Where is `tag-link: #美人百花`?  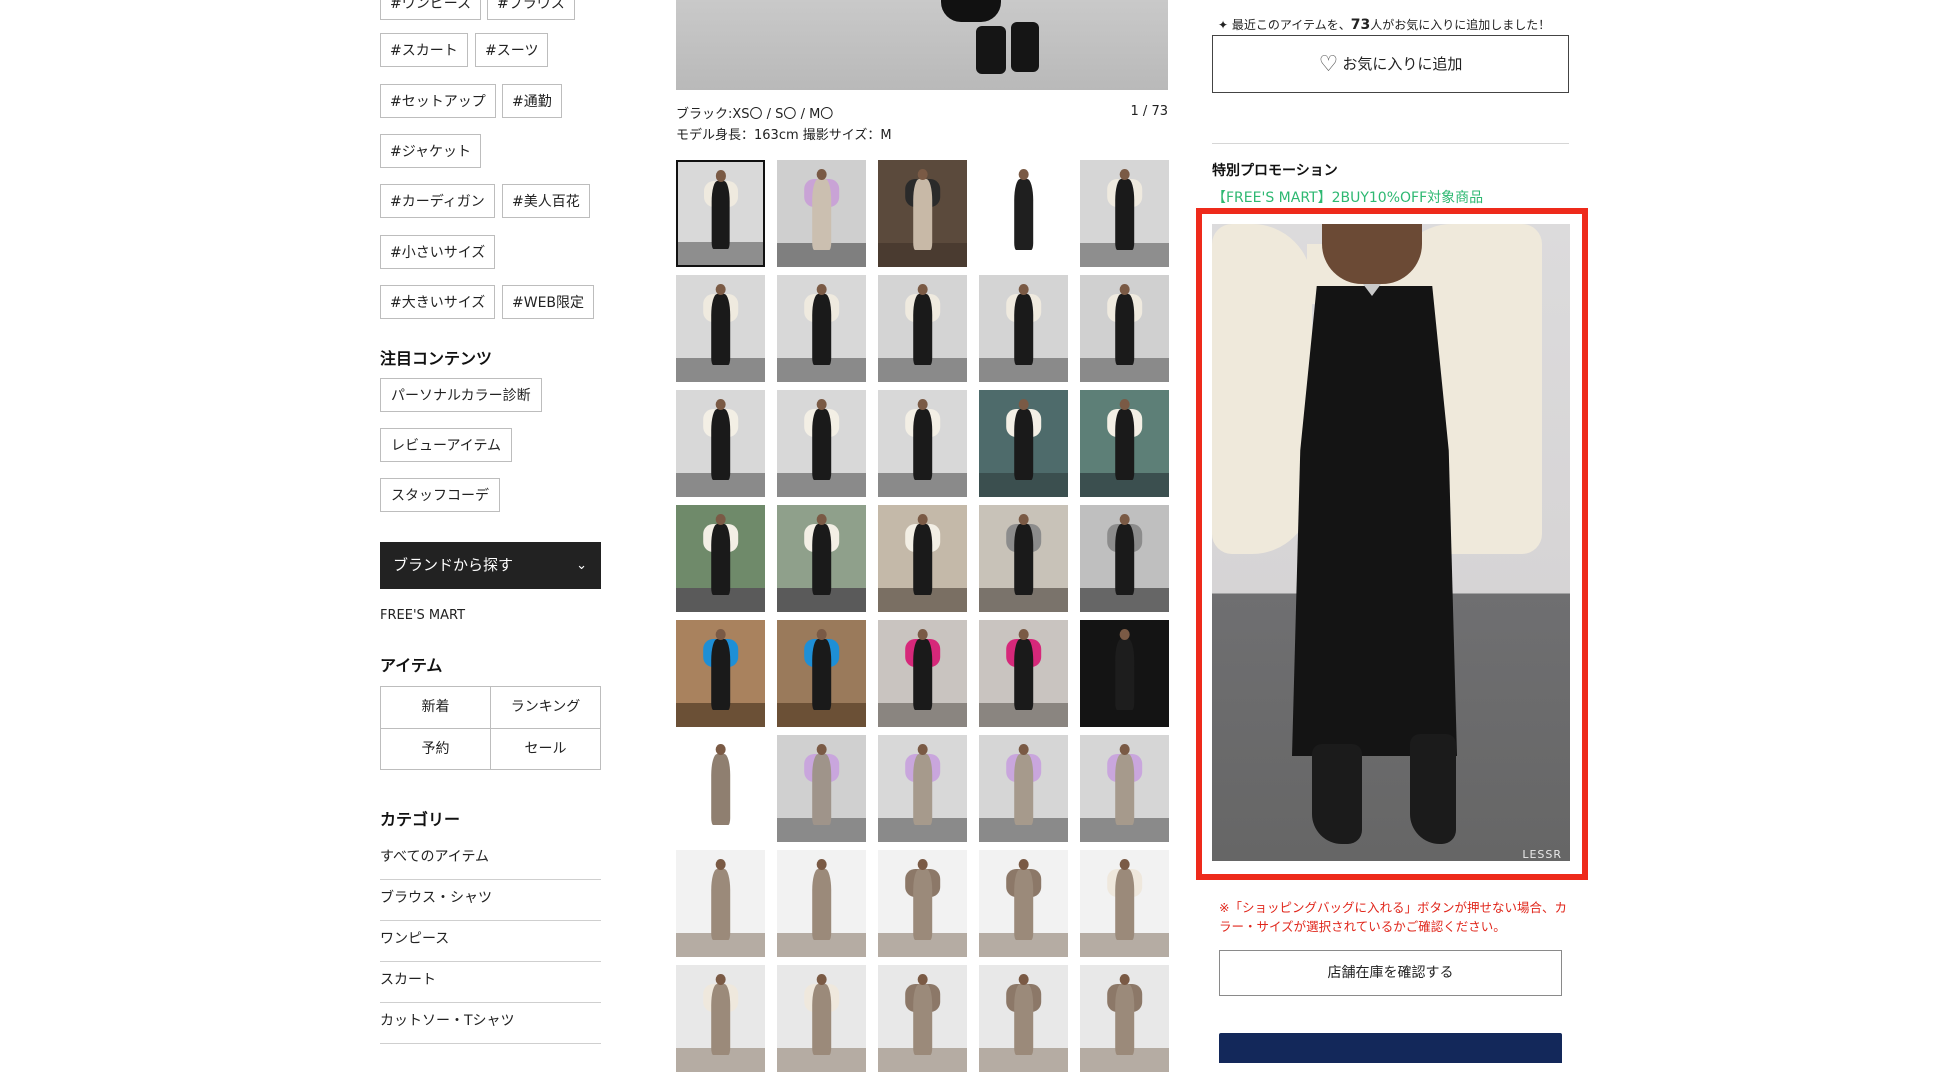
tag-link: #美人百花 is located at coordinates (546, 201).